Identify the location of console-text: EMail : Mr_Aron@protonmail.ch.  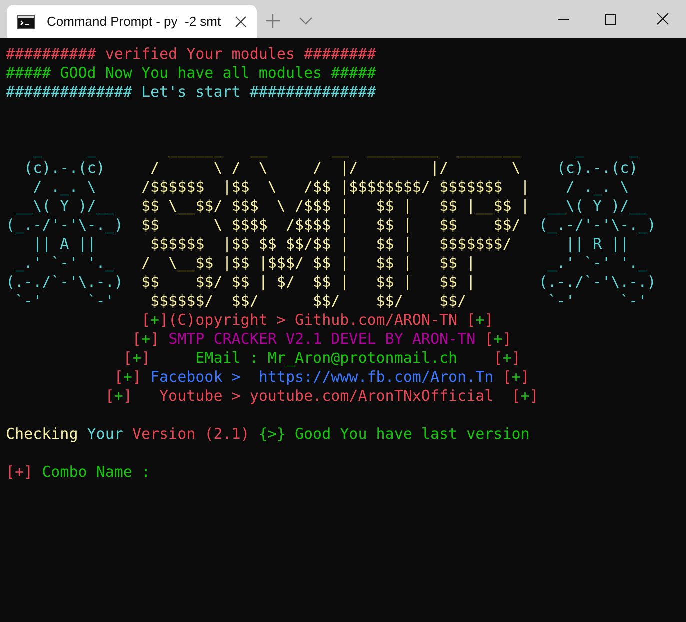
(327, 358).